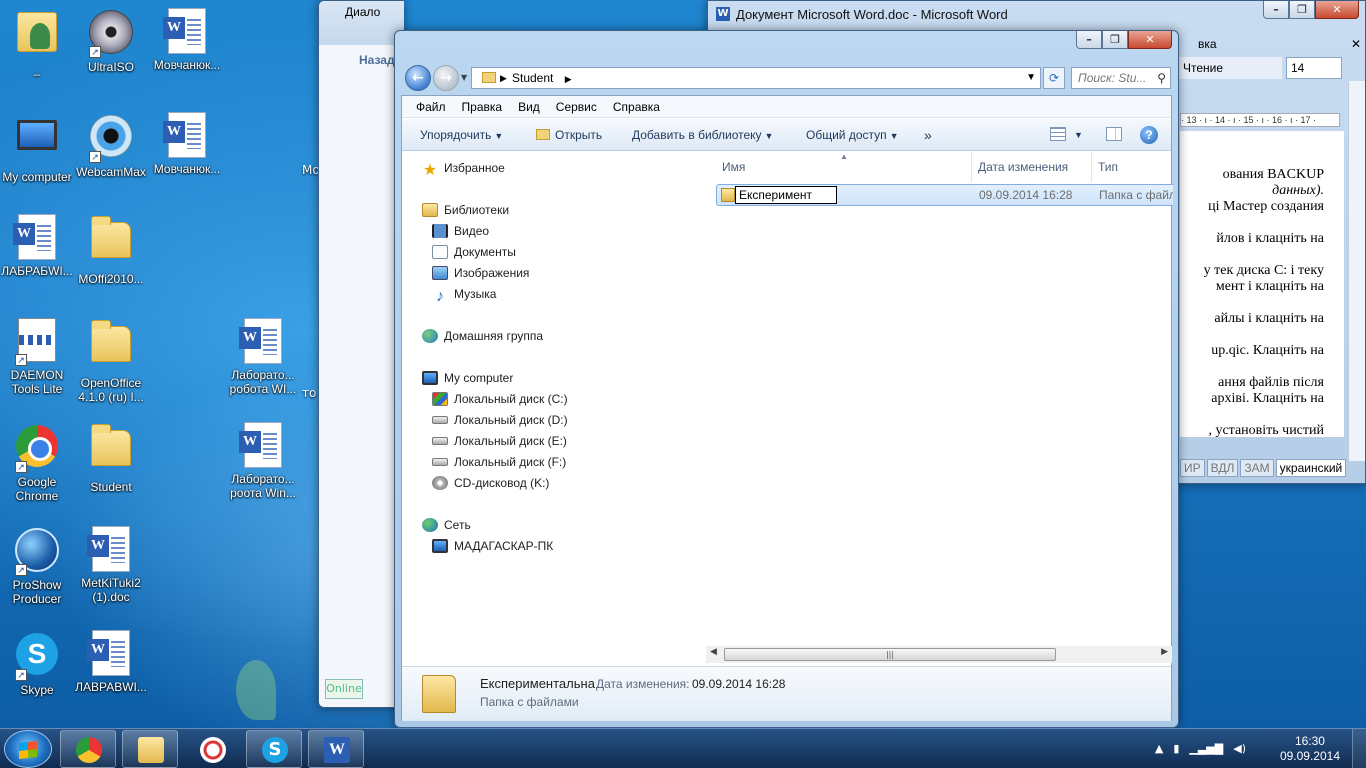  I want to click on nav-drive-d: Локальный диск (D:), so click(500, 420).